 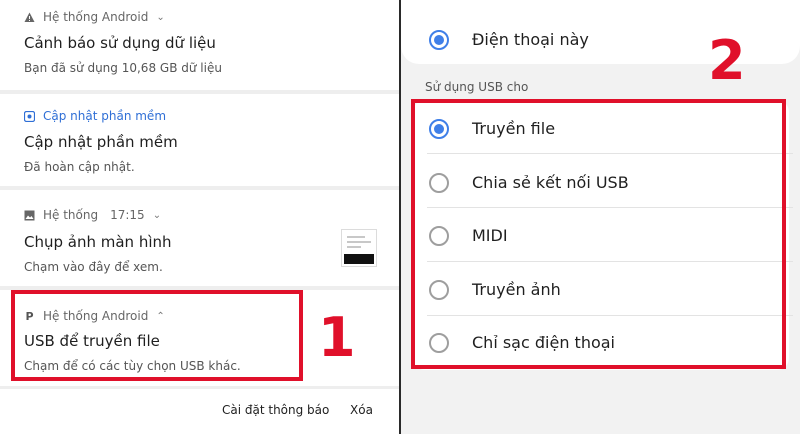 I want to click on notification-header: Hệ thống Android ⌄, so click(x=94, y=17).